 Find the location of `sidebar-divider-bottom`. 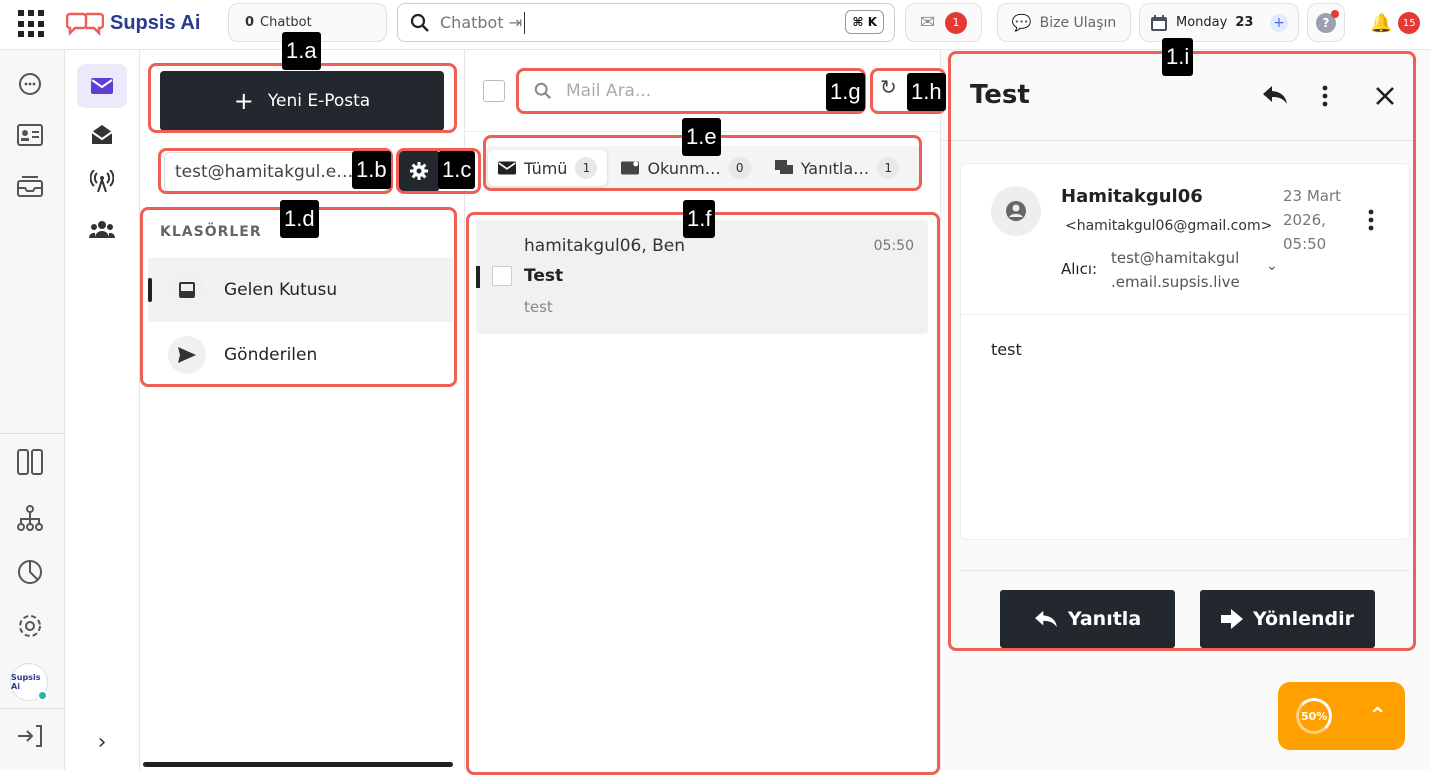

sidebar-divider-bottom is located at coordinates (32, 708).